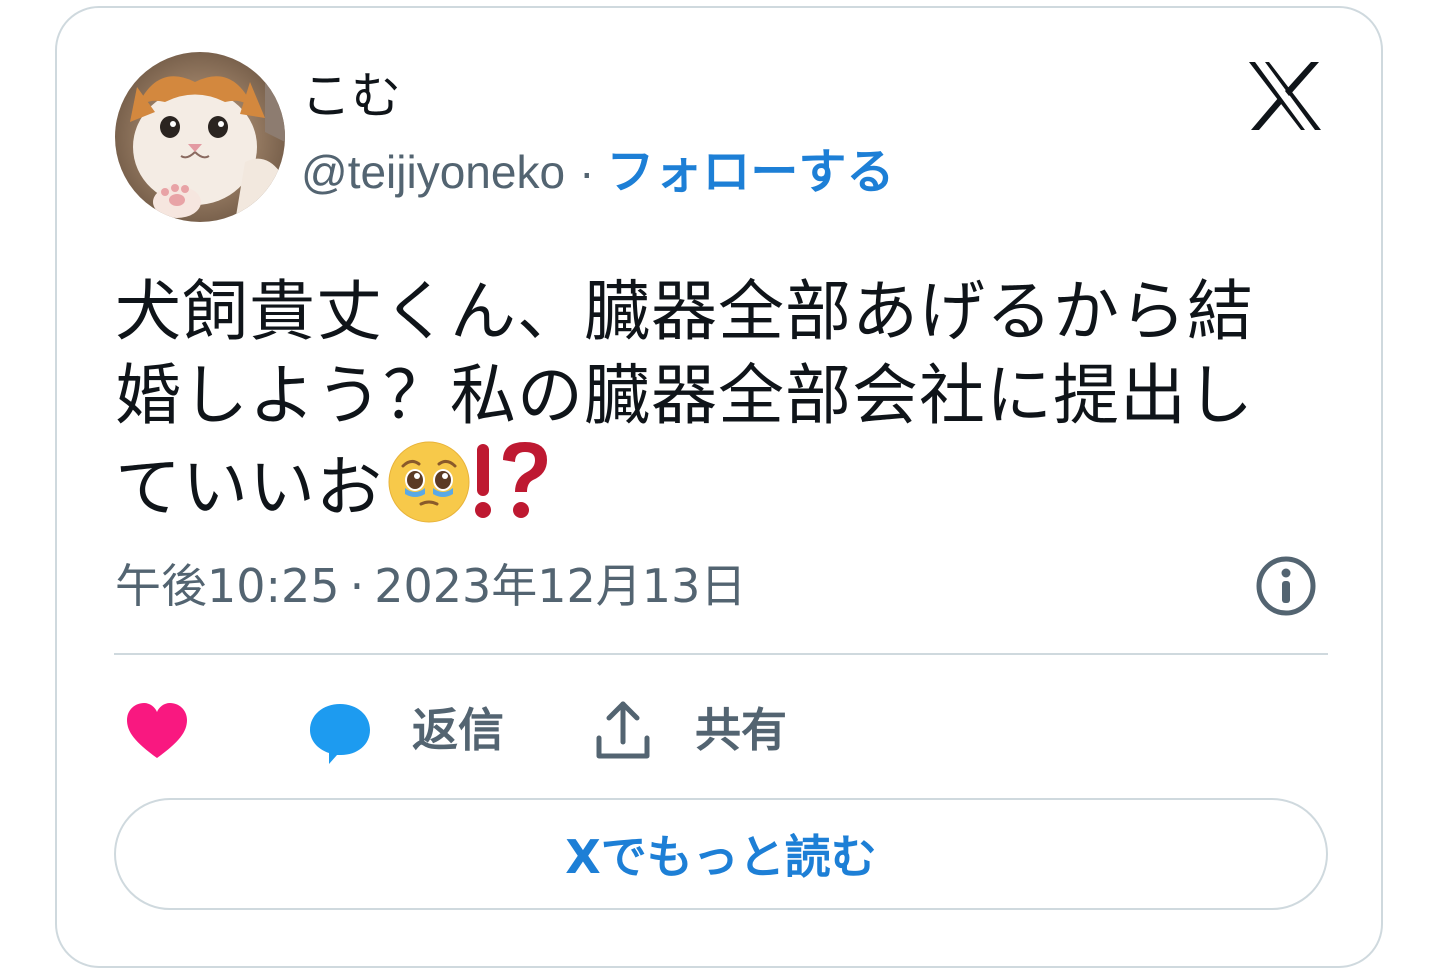  I want to click on author-handle: @teijiyoneko, so click(433, 172).